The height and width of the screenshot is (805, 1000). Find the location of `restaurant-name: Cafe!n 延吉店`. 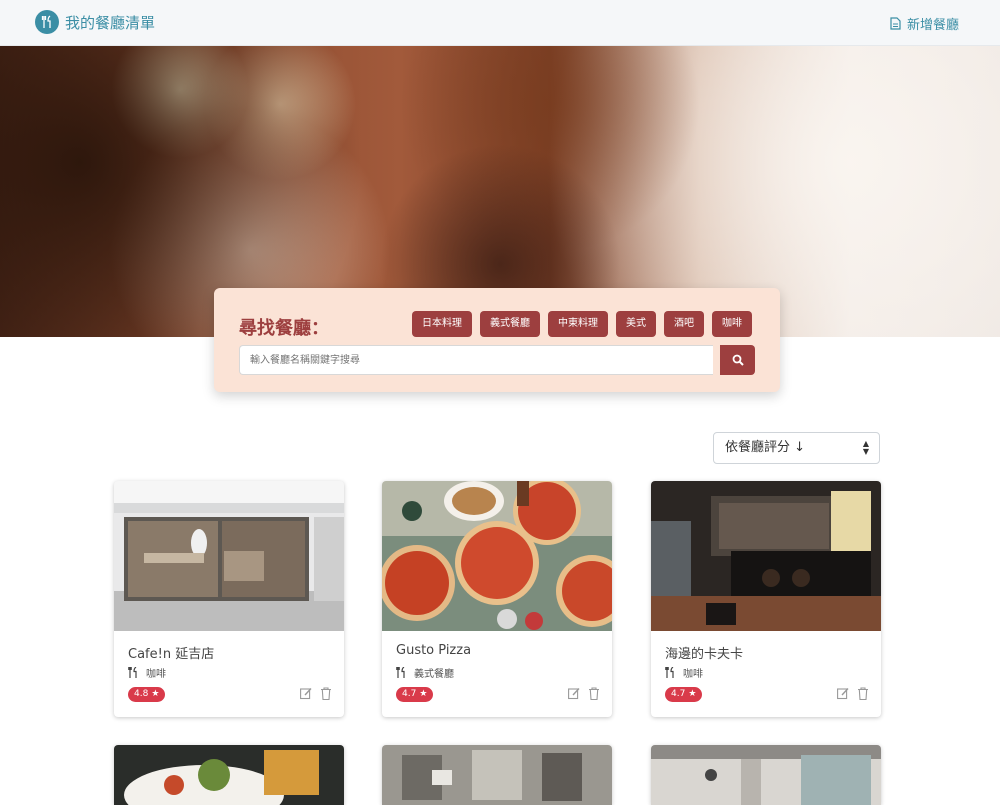

restaurant-name: Cafe!n 延吉店 is located at coordinates (171, 654).